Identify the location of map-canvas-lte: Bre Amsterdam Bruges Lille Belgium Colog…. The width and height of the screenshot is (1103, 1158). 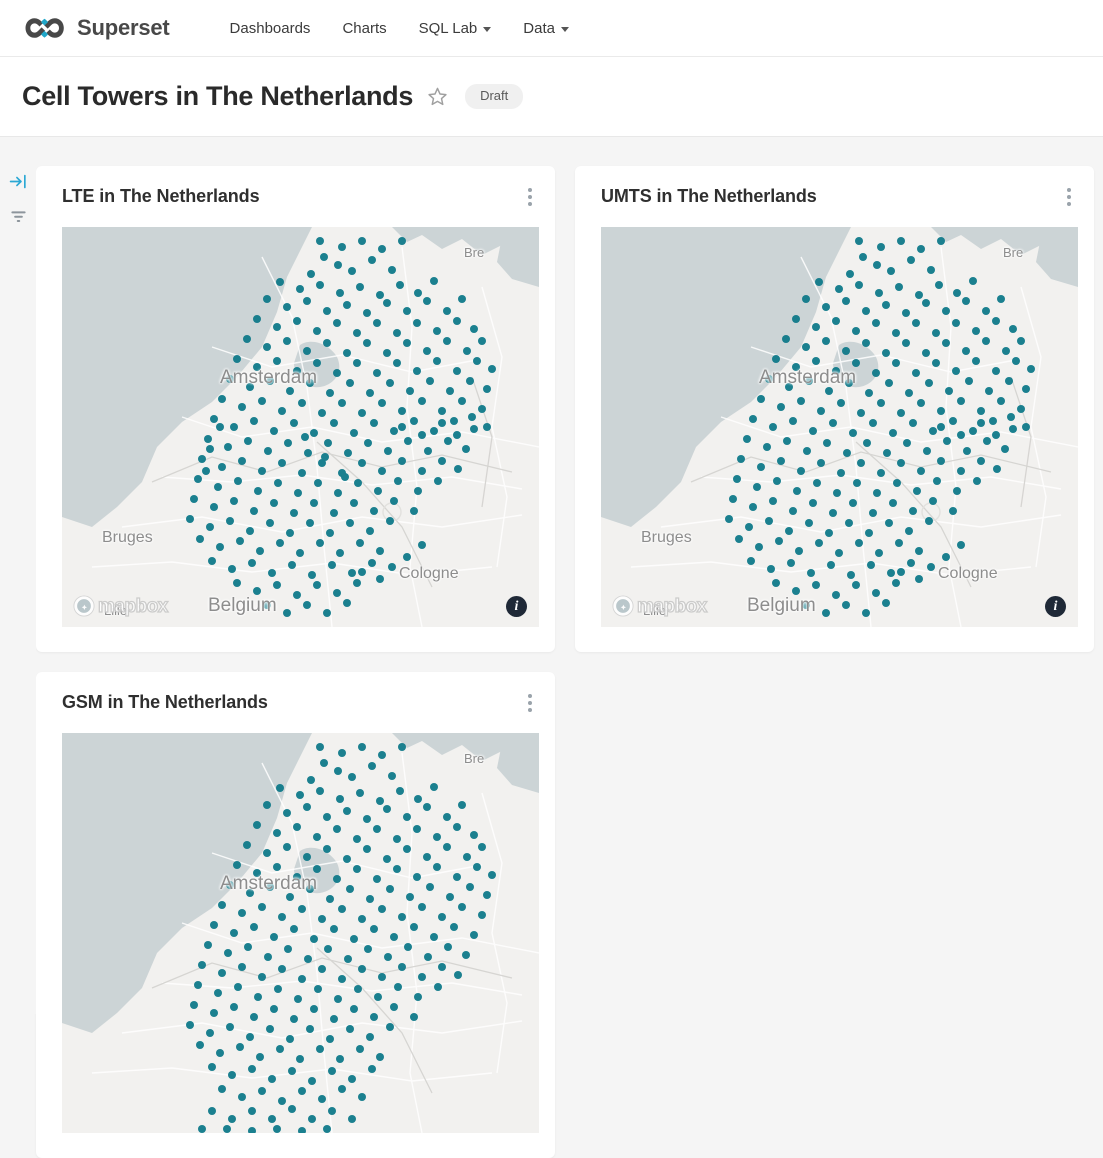
(300, 427).